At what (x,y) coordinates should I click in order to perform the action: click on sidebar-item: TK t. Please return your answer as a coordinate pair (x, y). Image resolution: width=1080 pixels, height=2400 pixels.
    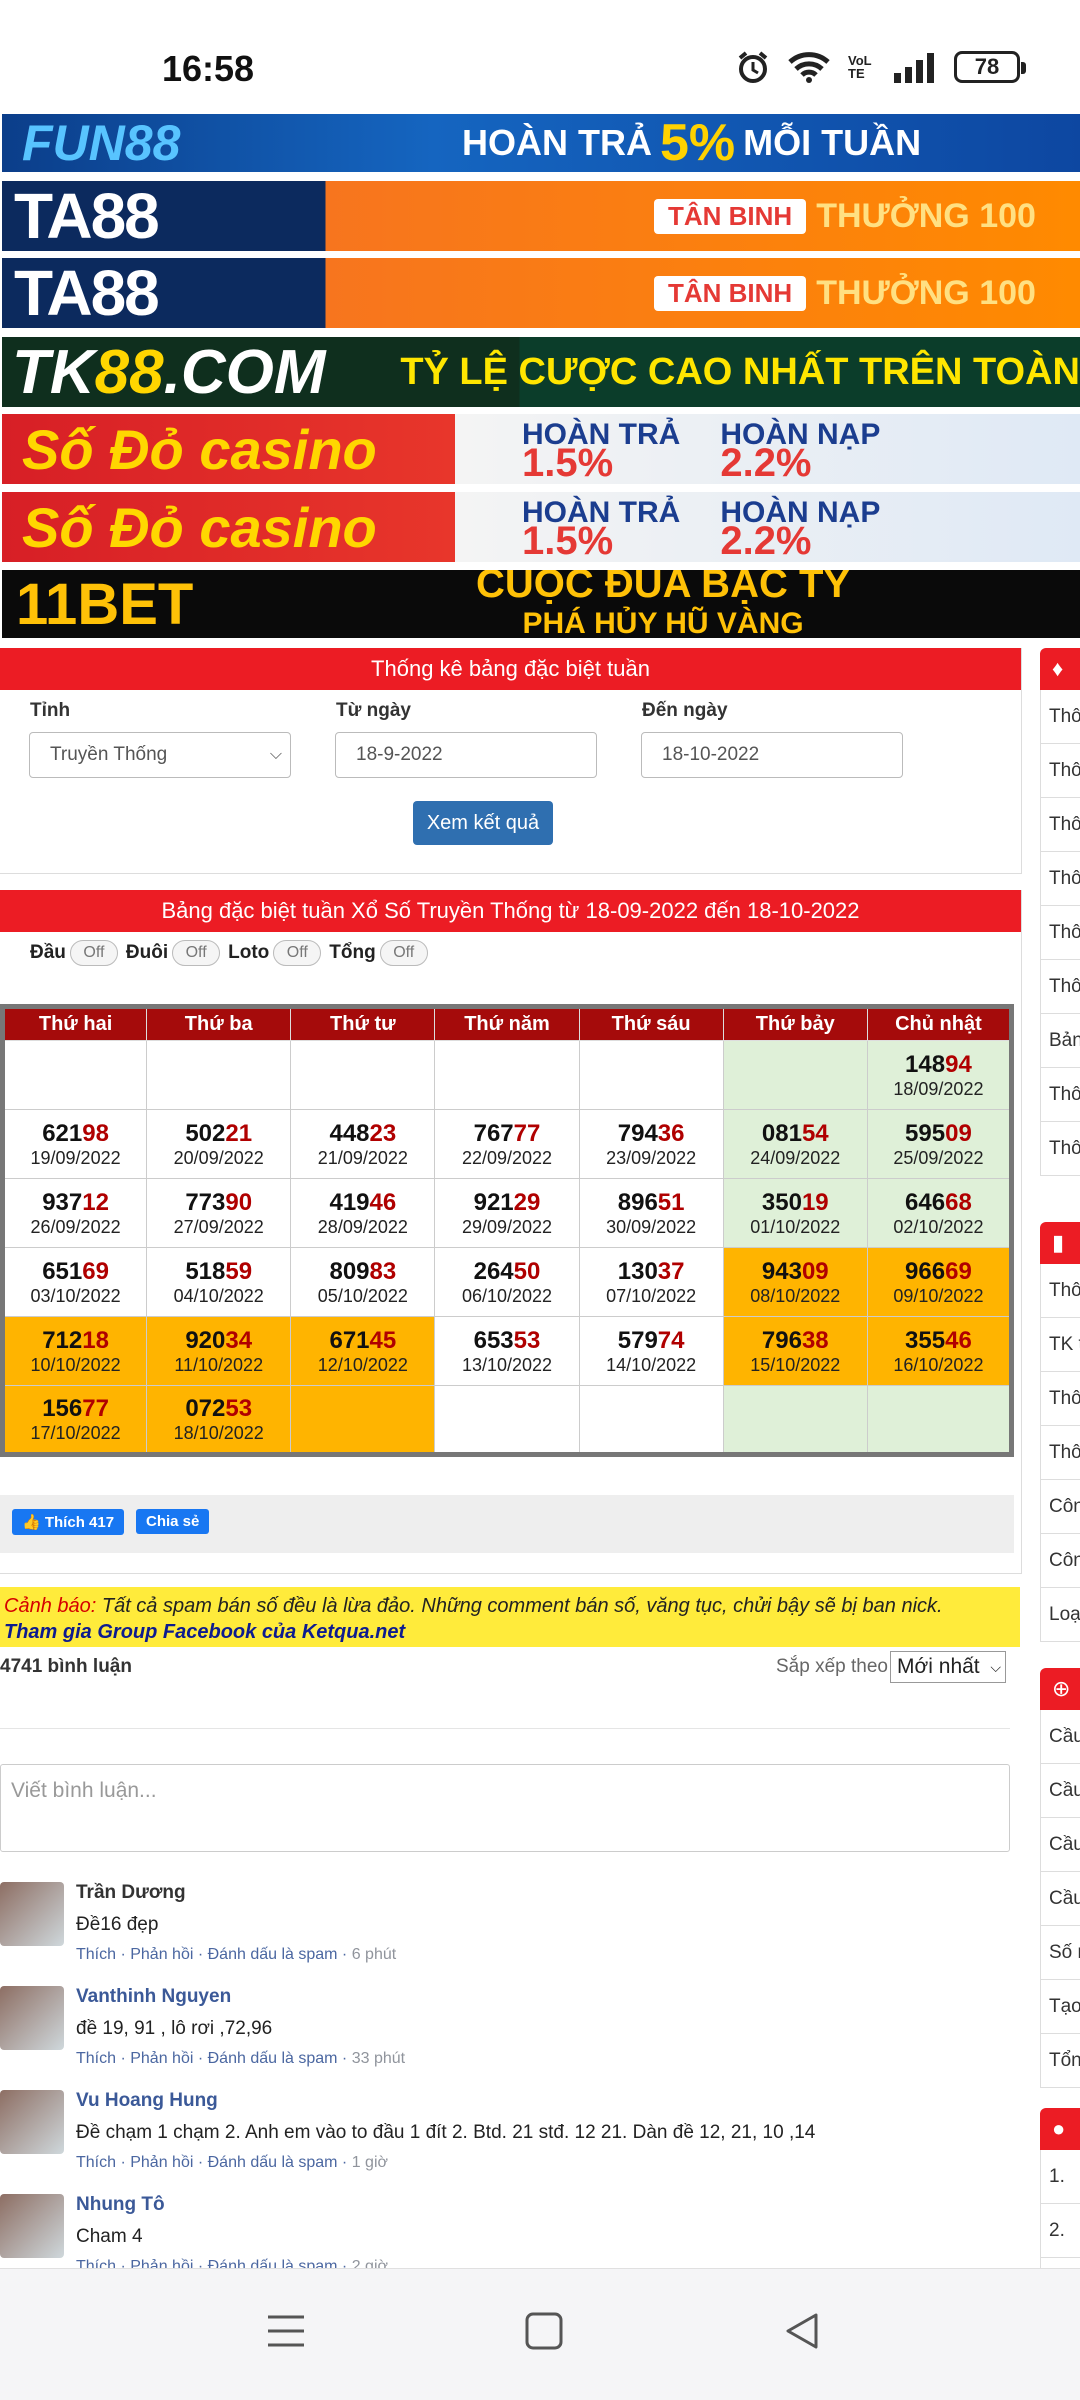
    Looking at the image, I should click on (1060, 1345).